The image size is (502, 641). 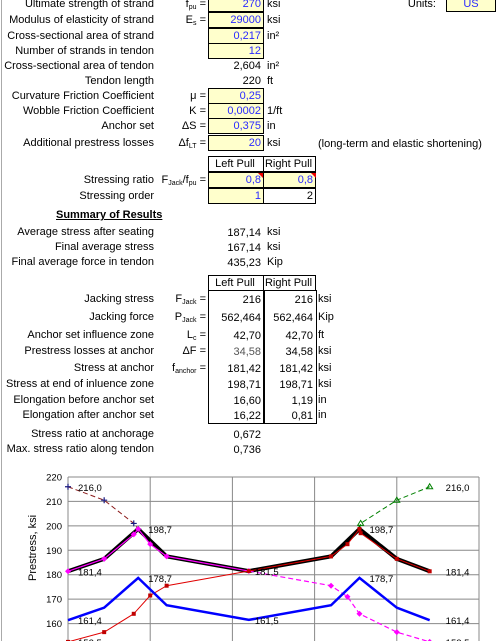 What do you see at coordinates (89, 351) in the screenshot?
I see `result-label: Prestress losses at anchor` at bounding box center [89, 351].